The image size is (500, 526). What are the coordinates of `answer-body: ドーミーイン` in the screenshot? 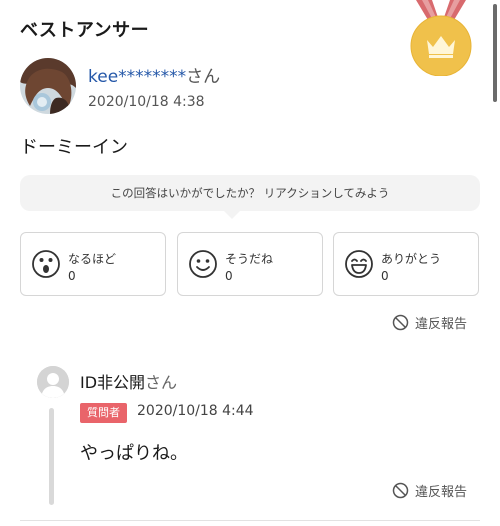 It's located at (74, 147).